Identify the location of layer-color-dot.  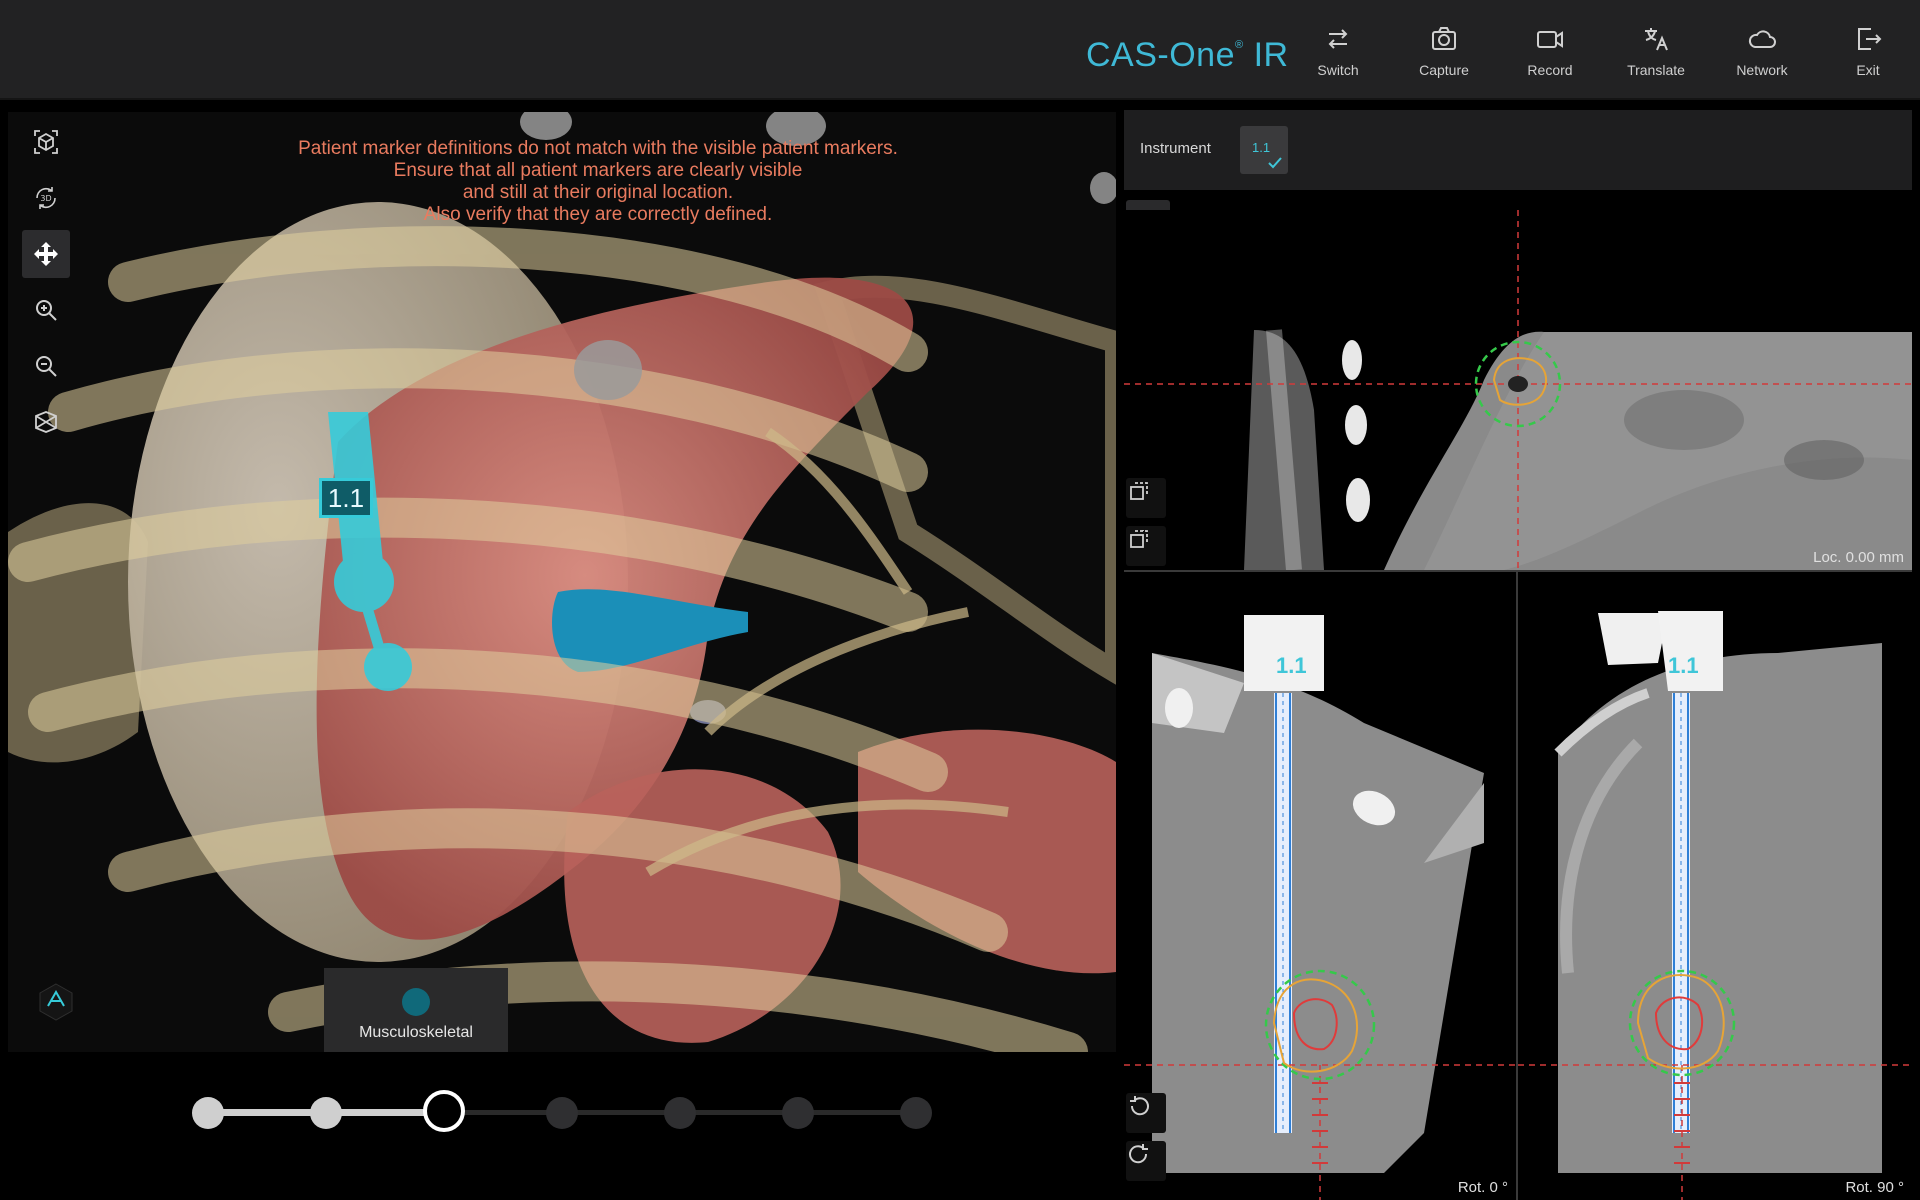
(416, 1002).